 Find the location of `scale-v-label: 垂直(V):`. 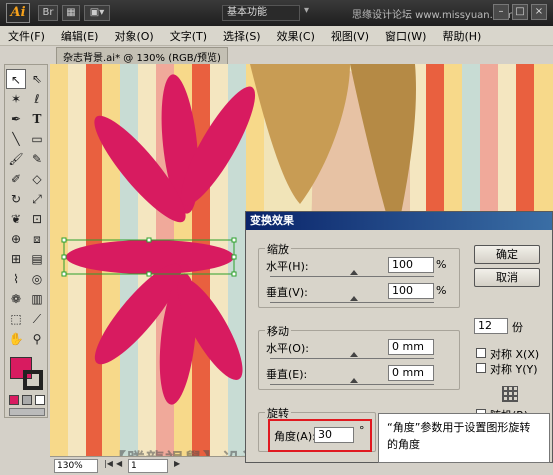

scale-v-label: 垂直(V): is located at coordinates (287, 292).